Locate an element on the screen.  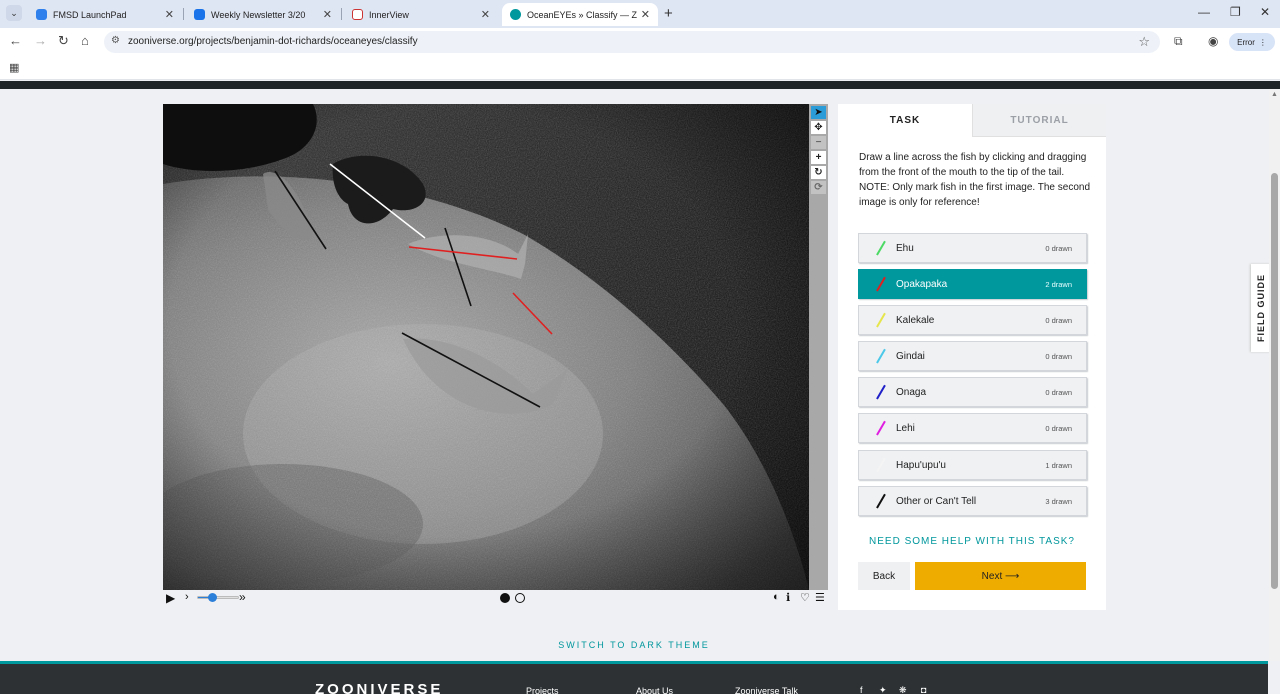
twitter-icon: ✦ is located at coordinates (883, 689).